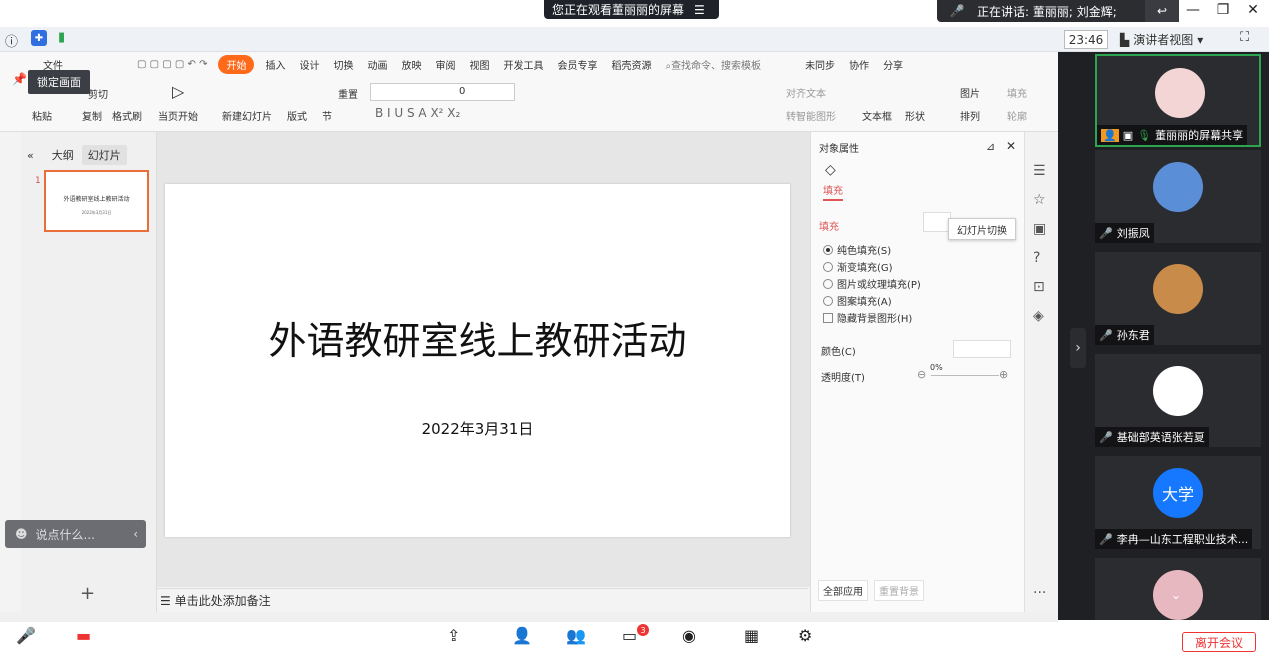 This screenshot has height=652, width=1269. What do you see at coordinates (1039, 229) in the screenshot?
I see `slide-transition-icon: ▣` at bounding box center [1039, 229].